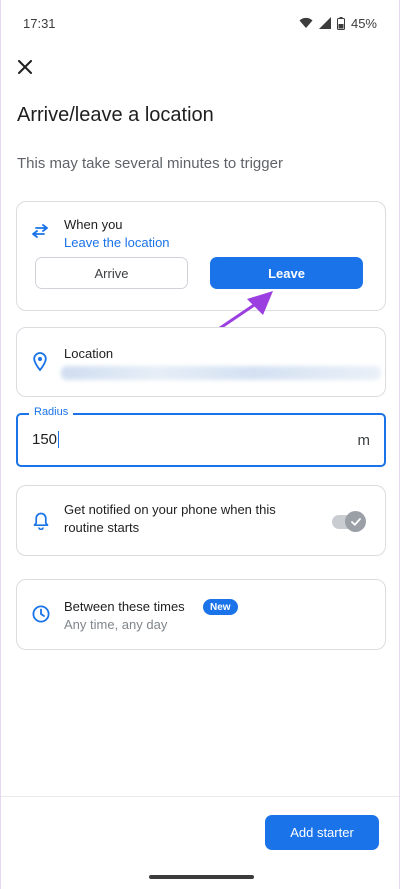  Describe the element at coordinates (111, 273) in the screenshot. I see `arrive-button: Arrive` at that location.